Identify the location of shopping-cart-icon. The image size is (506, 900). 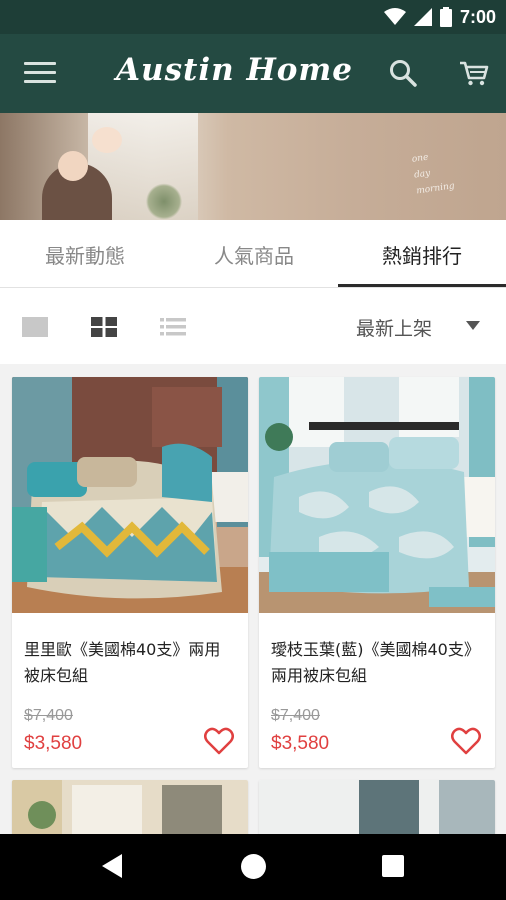
(474, 73).